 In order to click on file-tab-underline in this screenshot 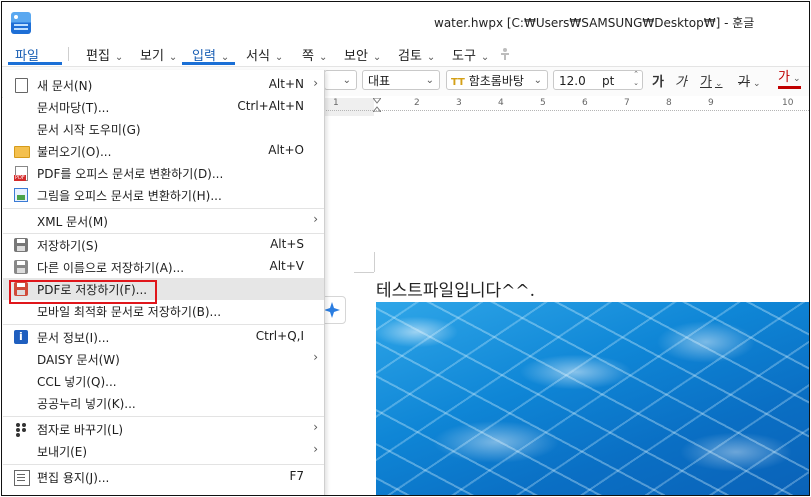, I will do `click(35, 63)`.